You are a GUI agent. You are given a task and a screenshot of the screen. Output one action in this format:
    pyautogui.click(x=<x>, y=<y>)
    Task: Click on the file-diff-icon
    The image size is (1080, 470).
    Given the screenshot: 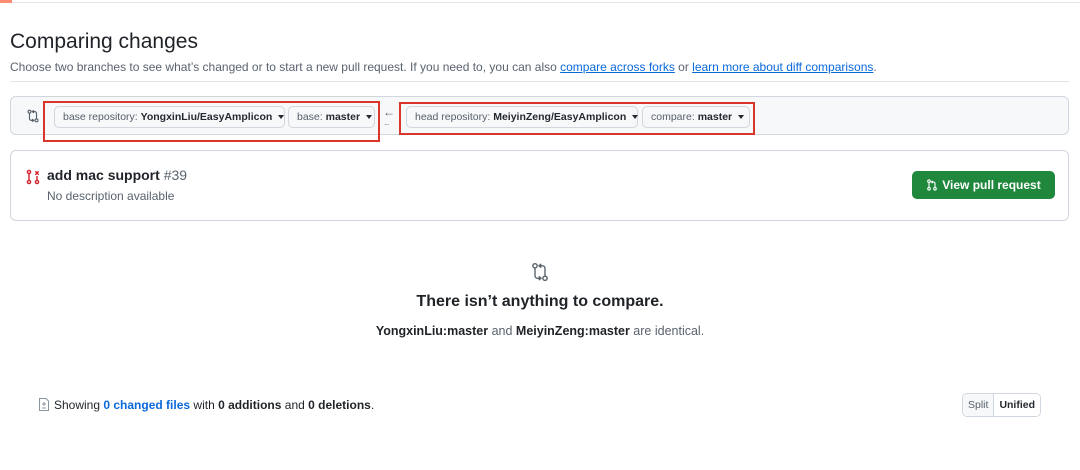 What is the action you would take?
    pyautogui.click(x=44, y=404)
    